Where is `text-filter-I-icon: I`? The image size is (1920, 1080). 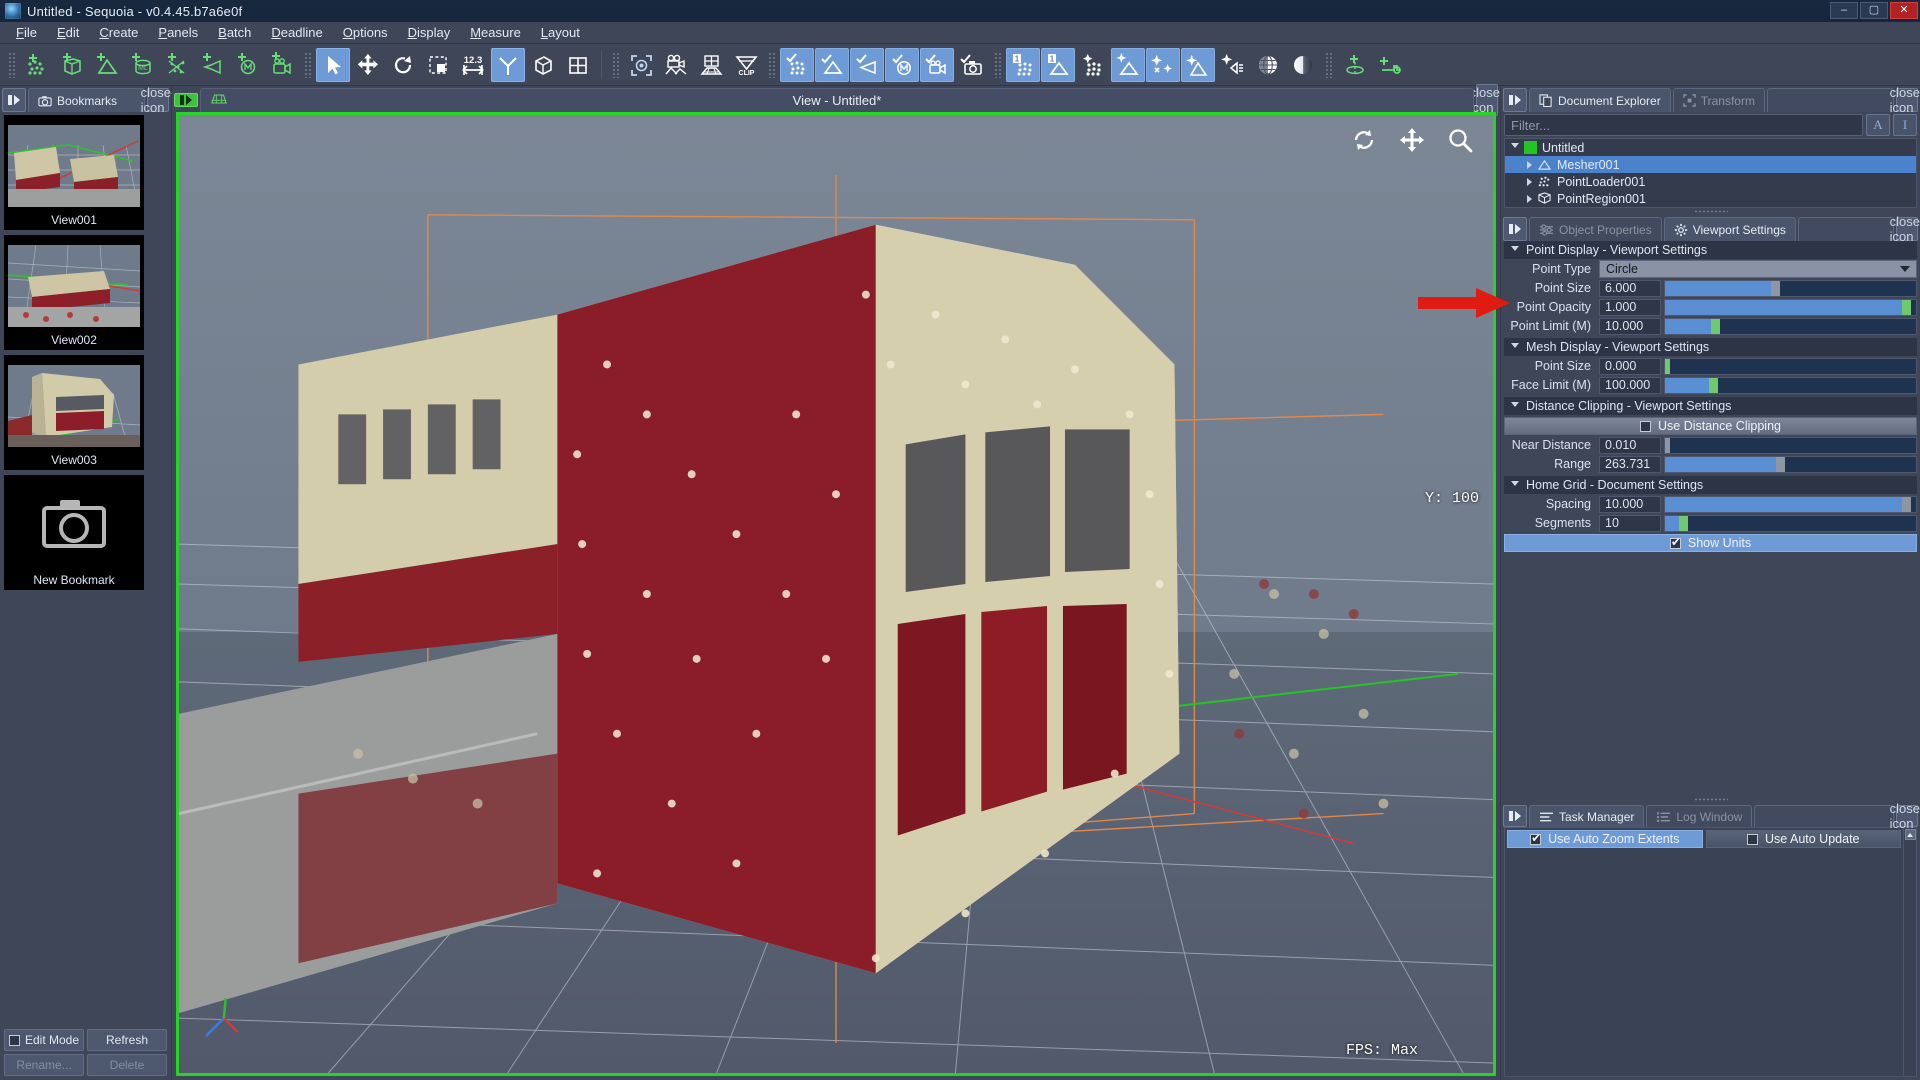
text-filter-I-icon: I is located at coordinates (1905, 125).